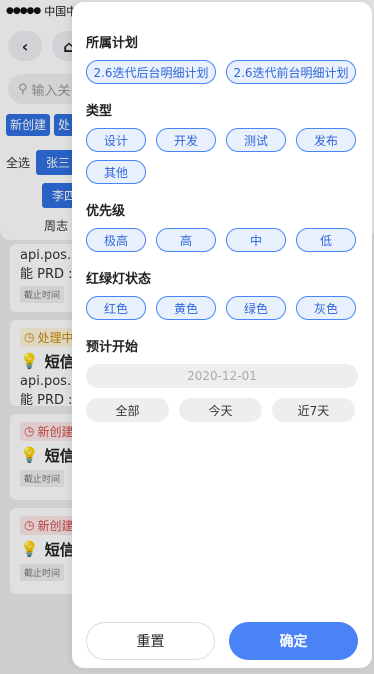 This screenshot has width=374, height=674. What do you see at coordinates (222, 227) in the screenshot?
I see `priority-section: 优先级 极高 高 中 低` at bounding box center [222, 227].